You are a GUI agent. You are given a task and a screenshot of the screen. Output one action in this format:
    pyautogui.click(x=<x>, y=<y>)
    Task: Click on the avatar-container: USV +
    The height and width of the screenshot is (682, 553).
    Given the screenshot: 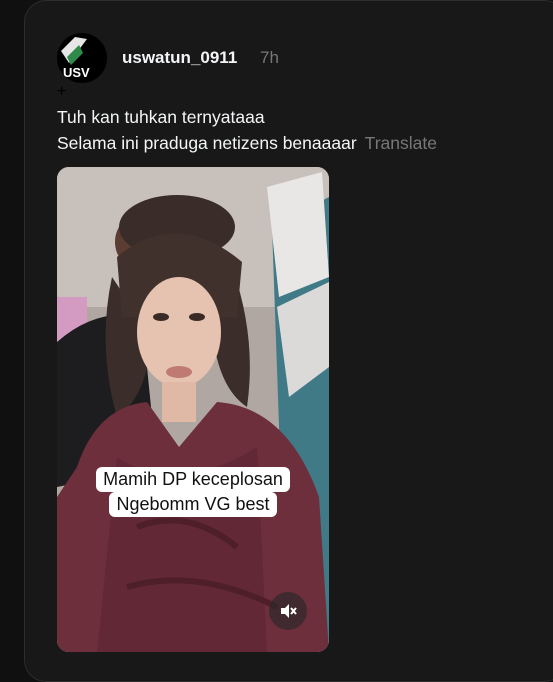 What is the action you would take?
    pyautogui.click(x=82, y=66)
    